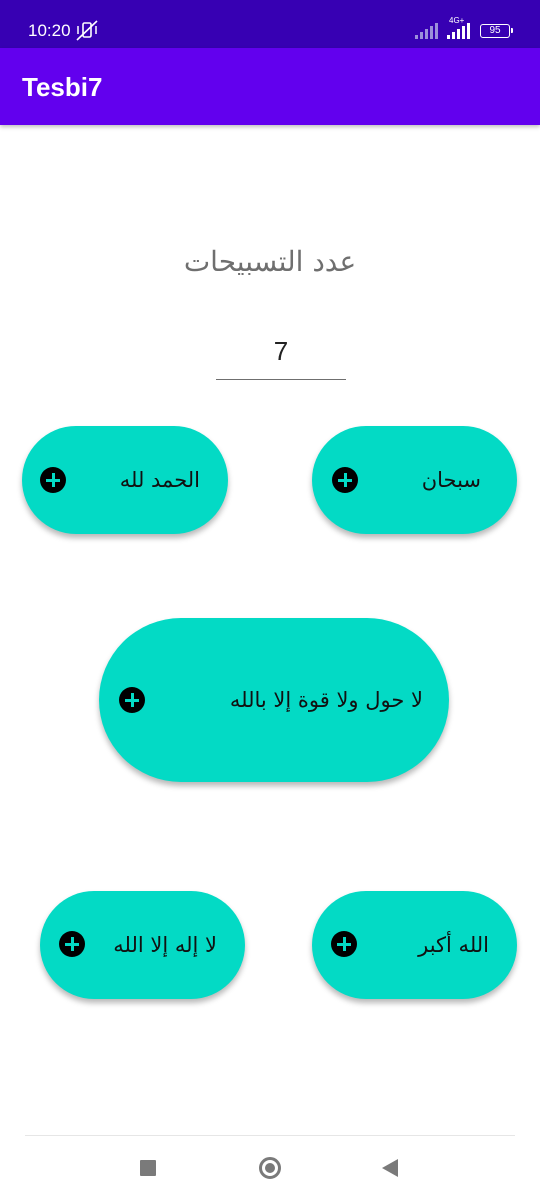  I want to click on home-circle-icon, so click(270, 1168).